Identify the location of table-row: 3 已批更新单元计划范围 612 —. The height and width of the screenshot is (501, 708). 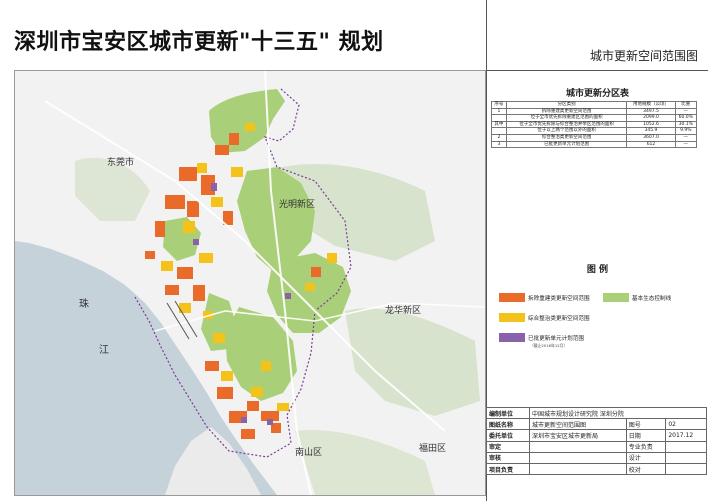
(594, 144).